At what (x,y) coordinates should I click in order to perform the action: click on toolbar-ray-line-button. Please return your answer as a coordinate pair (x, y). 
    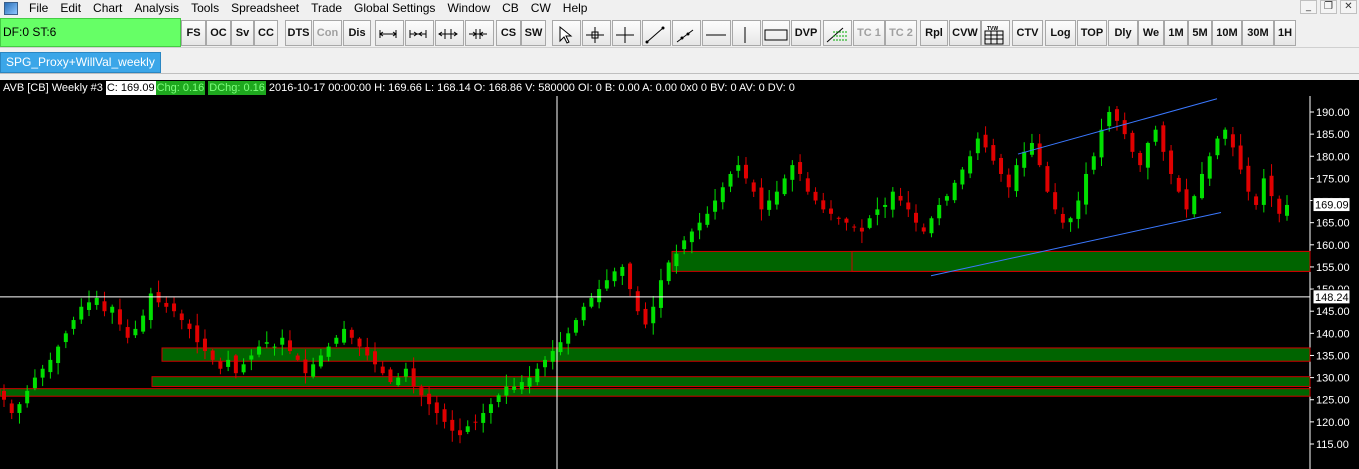
    Looking at the image, I should click on (686, 33).